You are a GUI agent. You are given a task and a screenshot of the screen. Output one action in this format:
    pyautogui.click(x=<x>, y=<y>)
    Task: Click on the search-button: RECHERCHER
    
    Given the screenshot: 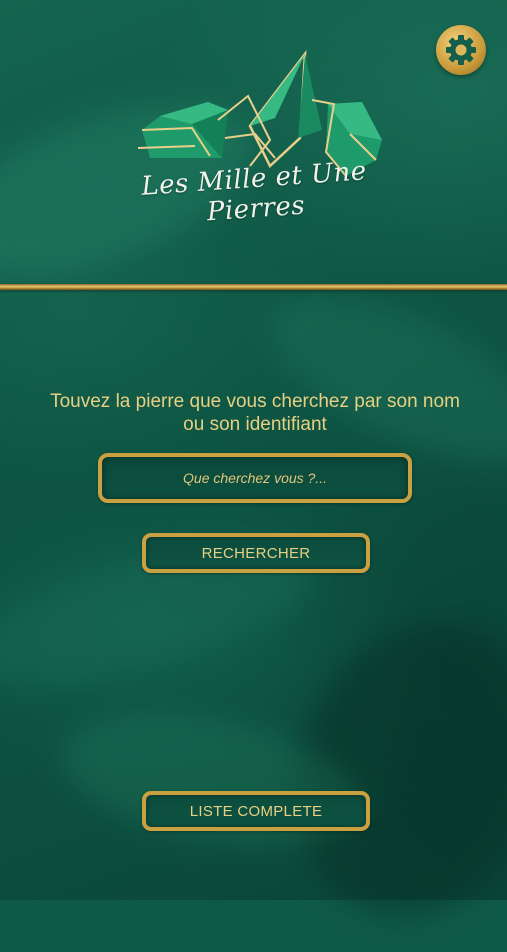 What is the action you would take?
    pyautogui.click(x=256, y=553)
    